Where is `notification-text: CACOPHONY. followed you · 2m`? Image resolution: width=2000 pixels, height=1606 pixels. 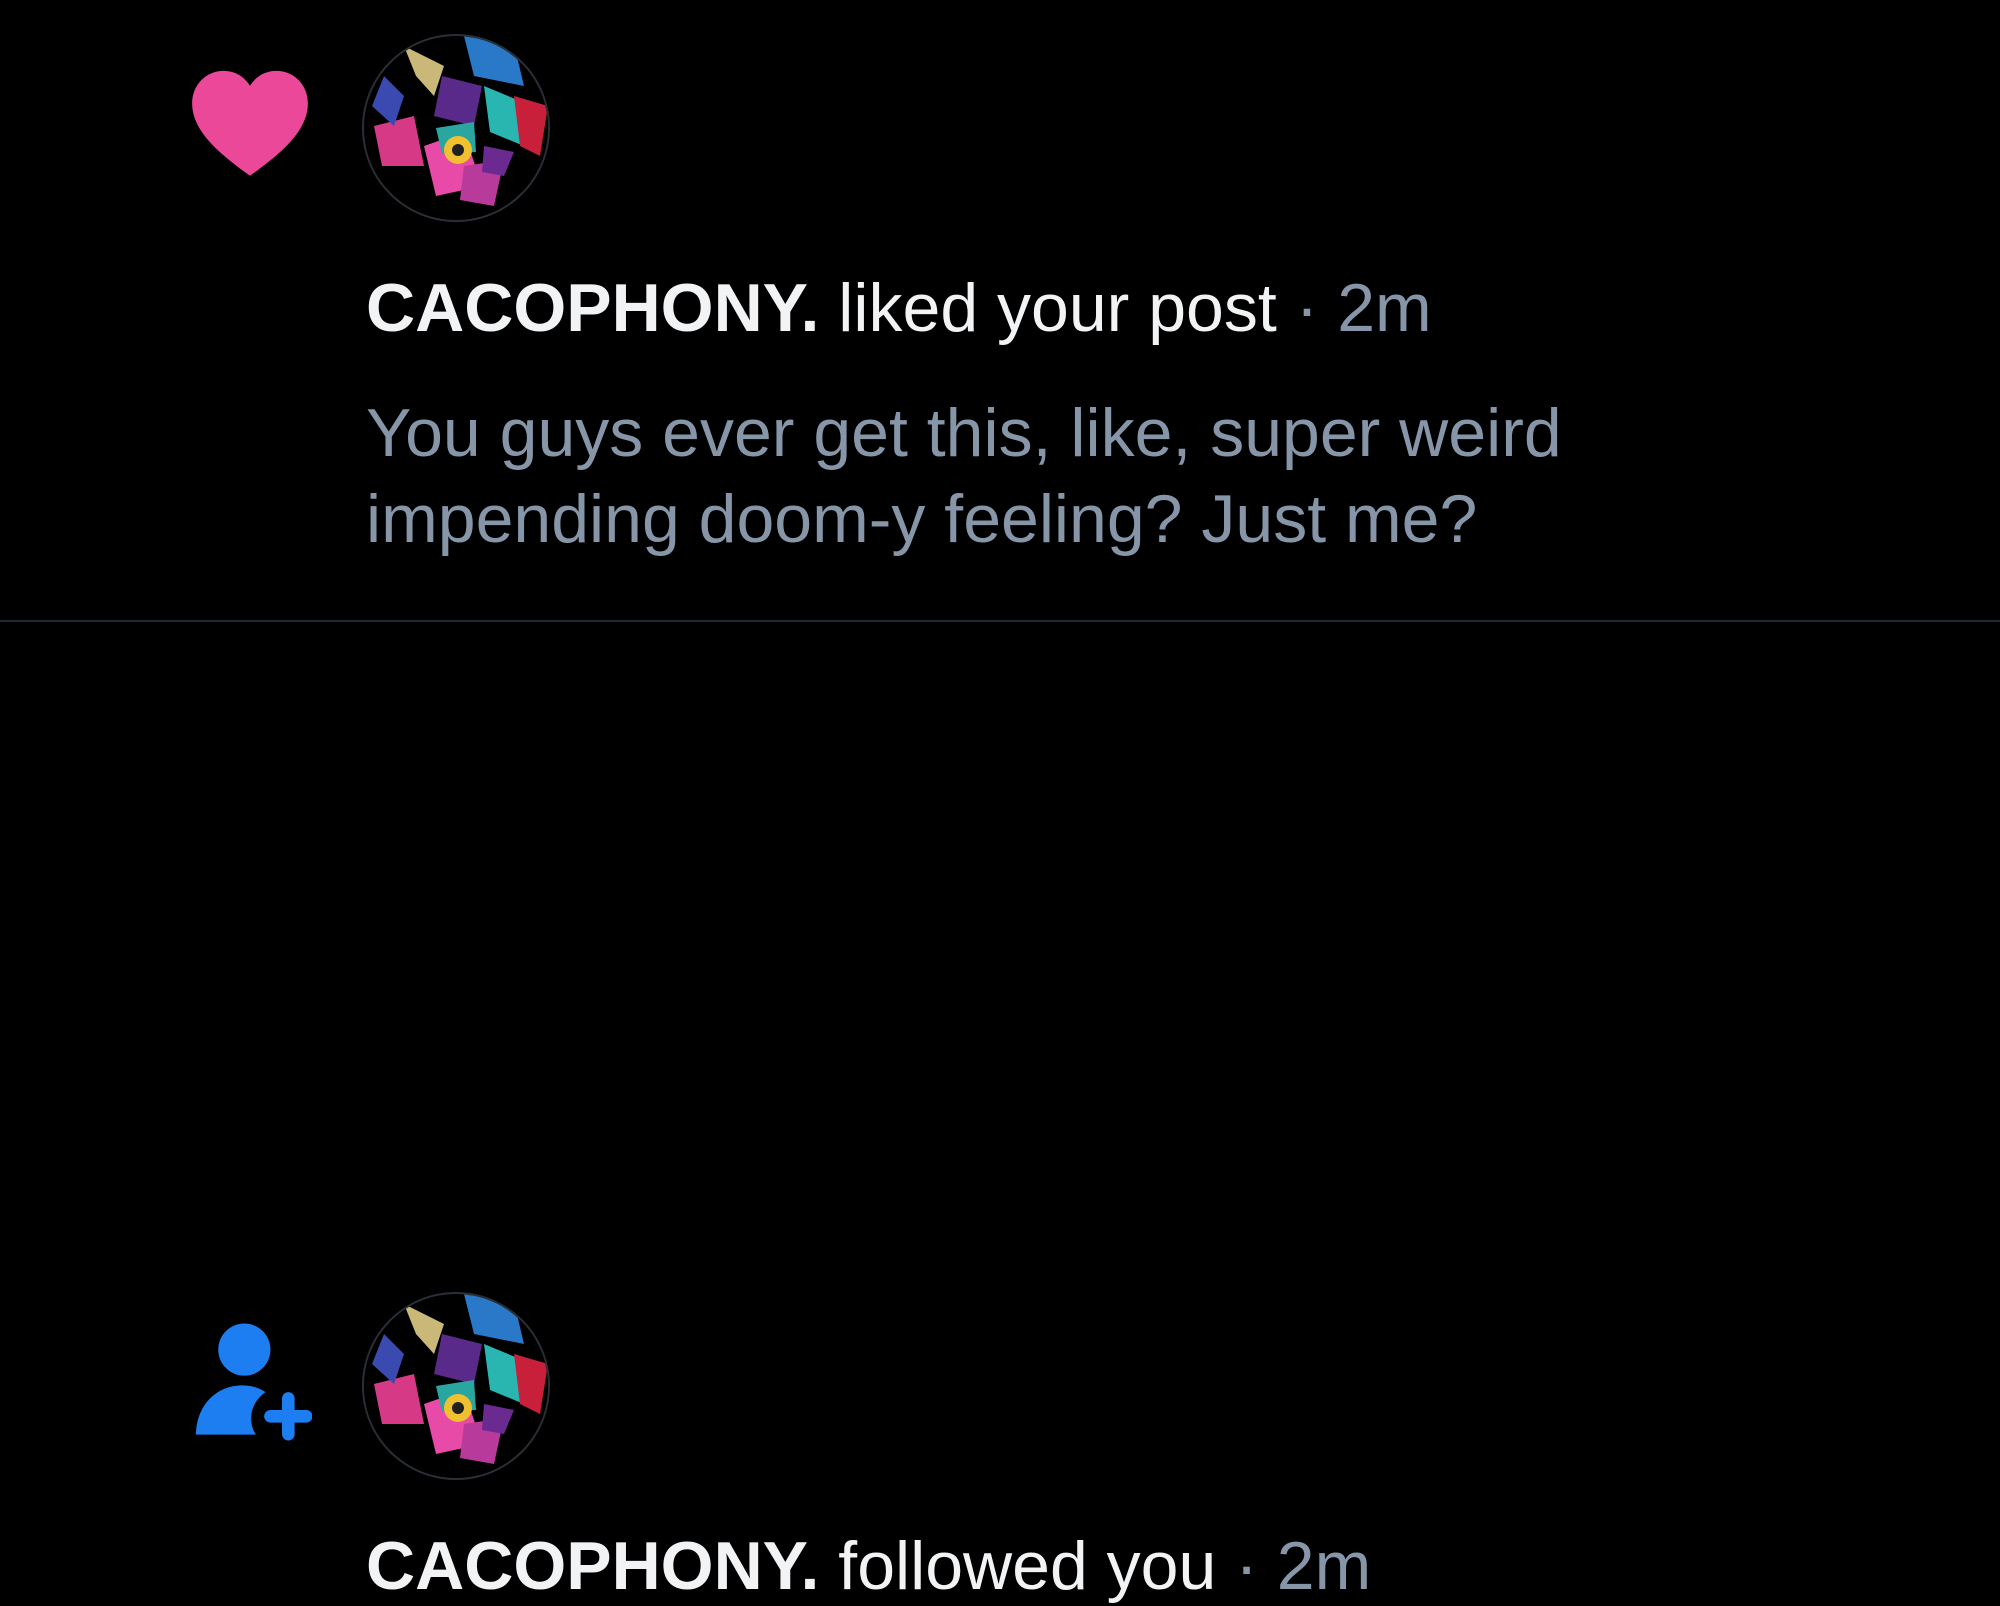
notification-text: CACOPHONY. followed you · 2m is located at coordinates (868, 1566).